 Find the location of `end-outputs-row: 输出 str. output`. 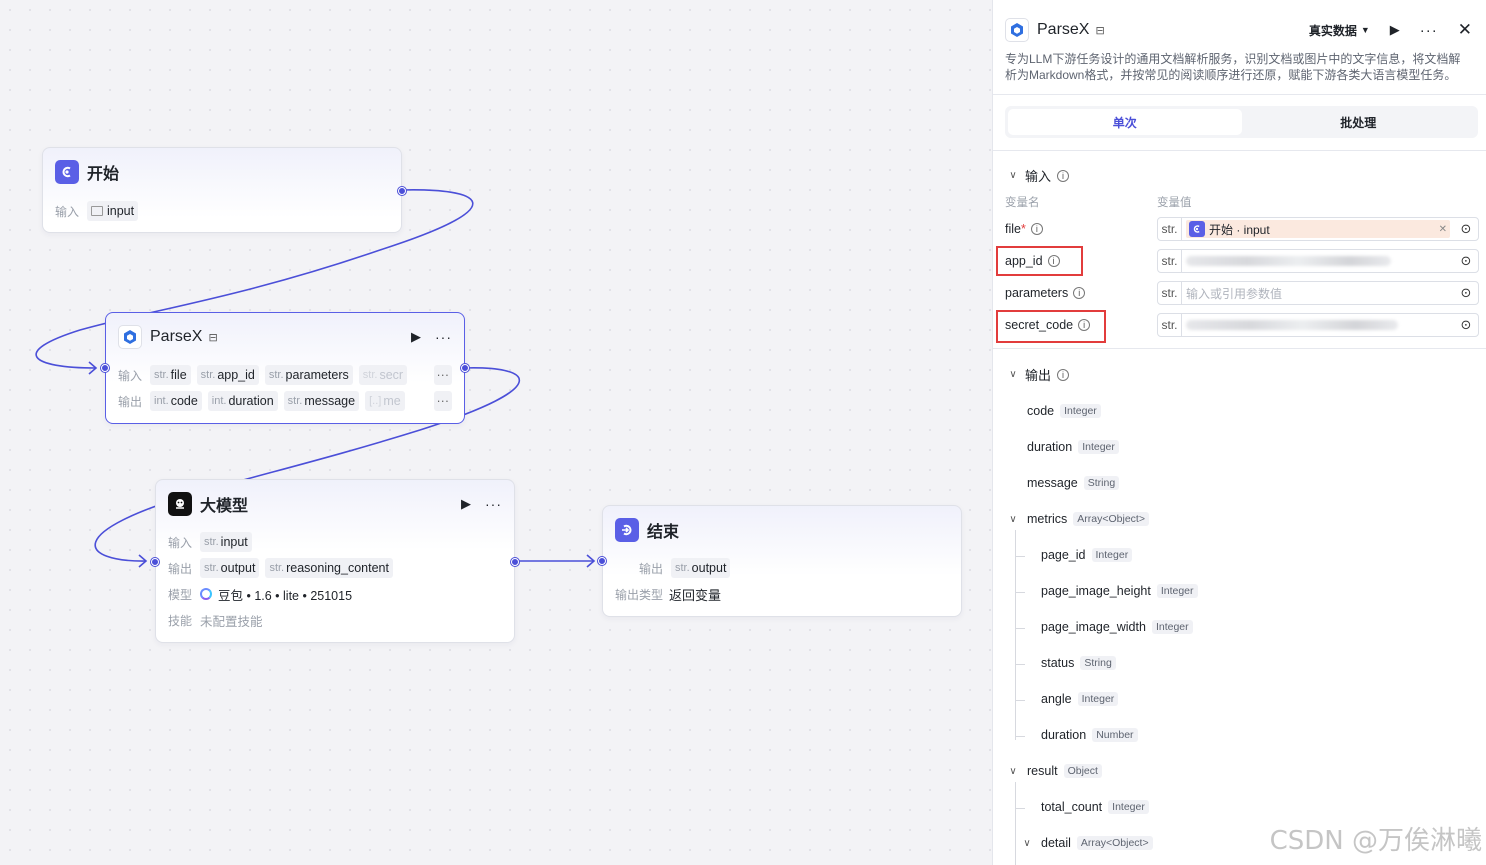

end-outputs-row: 输出 str. output is located at coordinates (685, 568).